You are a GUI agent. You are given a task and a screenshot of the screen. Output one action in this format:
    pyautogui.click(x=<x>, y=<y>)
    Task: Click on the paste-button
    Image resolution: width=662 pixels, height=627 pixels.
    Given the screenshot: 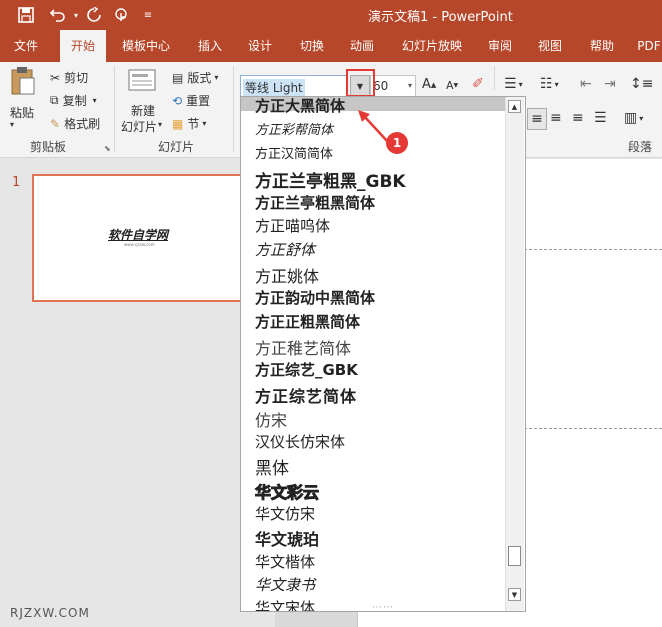 What is the action you would take?
    pyautogui.click(x=23, y=86)
    